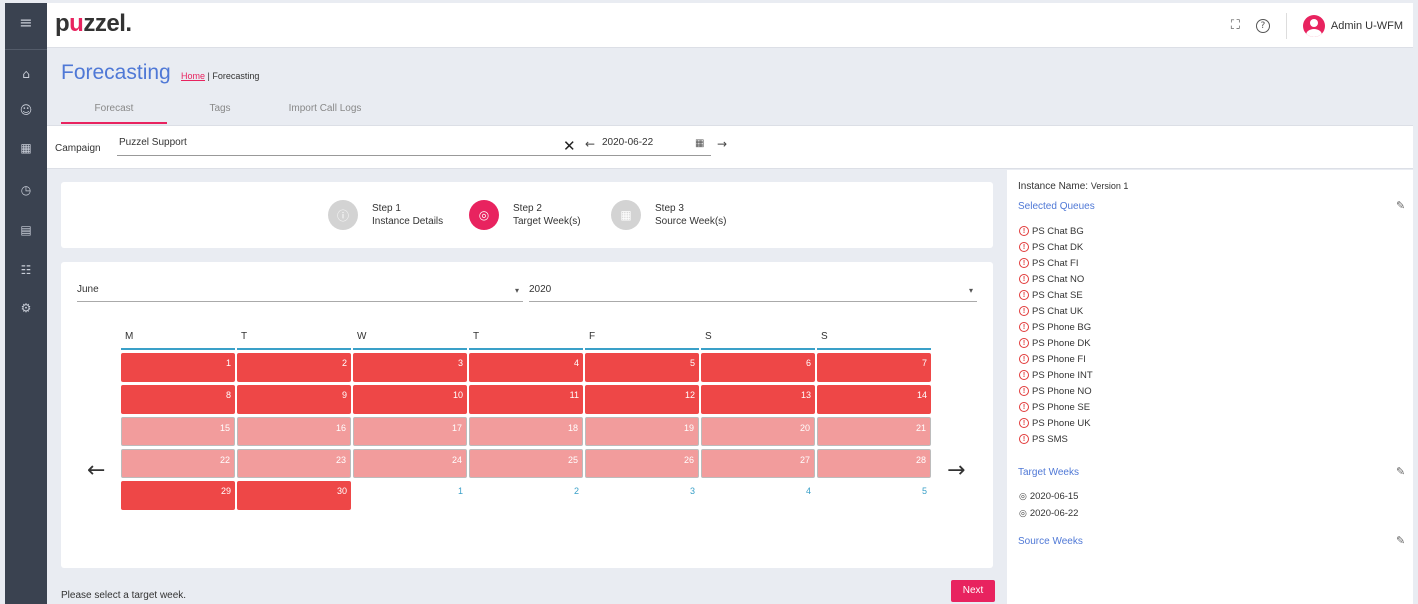 The image size is (1418, 604). Describe the element at coordinates (1061, 407) in the screenshot. I see `queue-name: PS Phone SE` at that location.